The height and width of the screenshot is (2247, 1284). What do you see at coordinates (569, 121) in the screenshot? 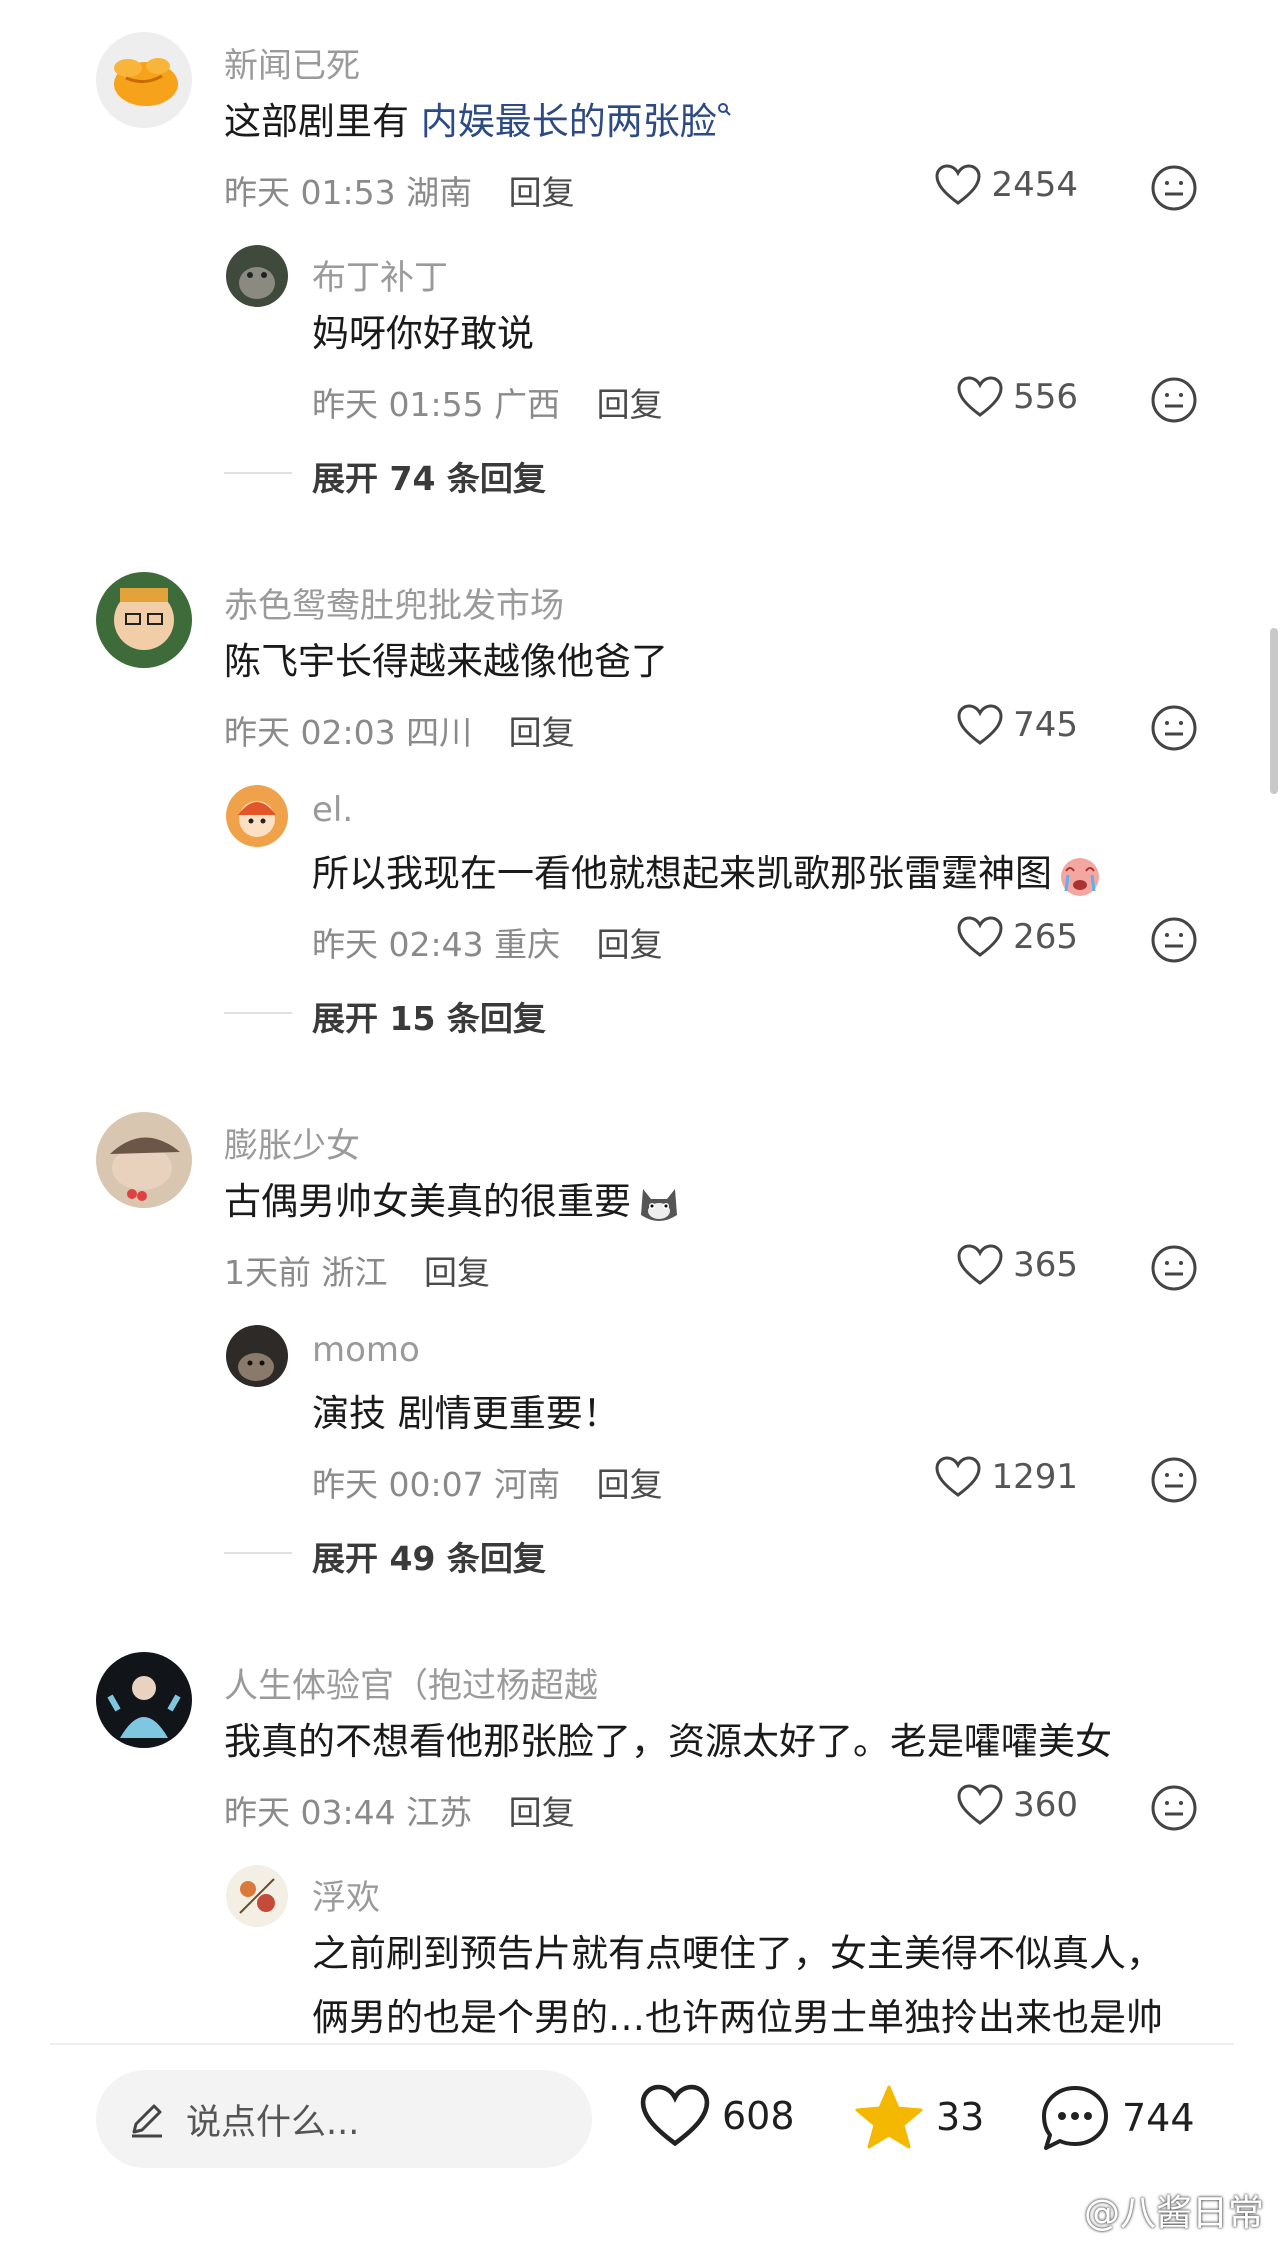
I see `search-link: 内娱最长的两张脸` at bounding box center [569, 121].